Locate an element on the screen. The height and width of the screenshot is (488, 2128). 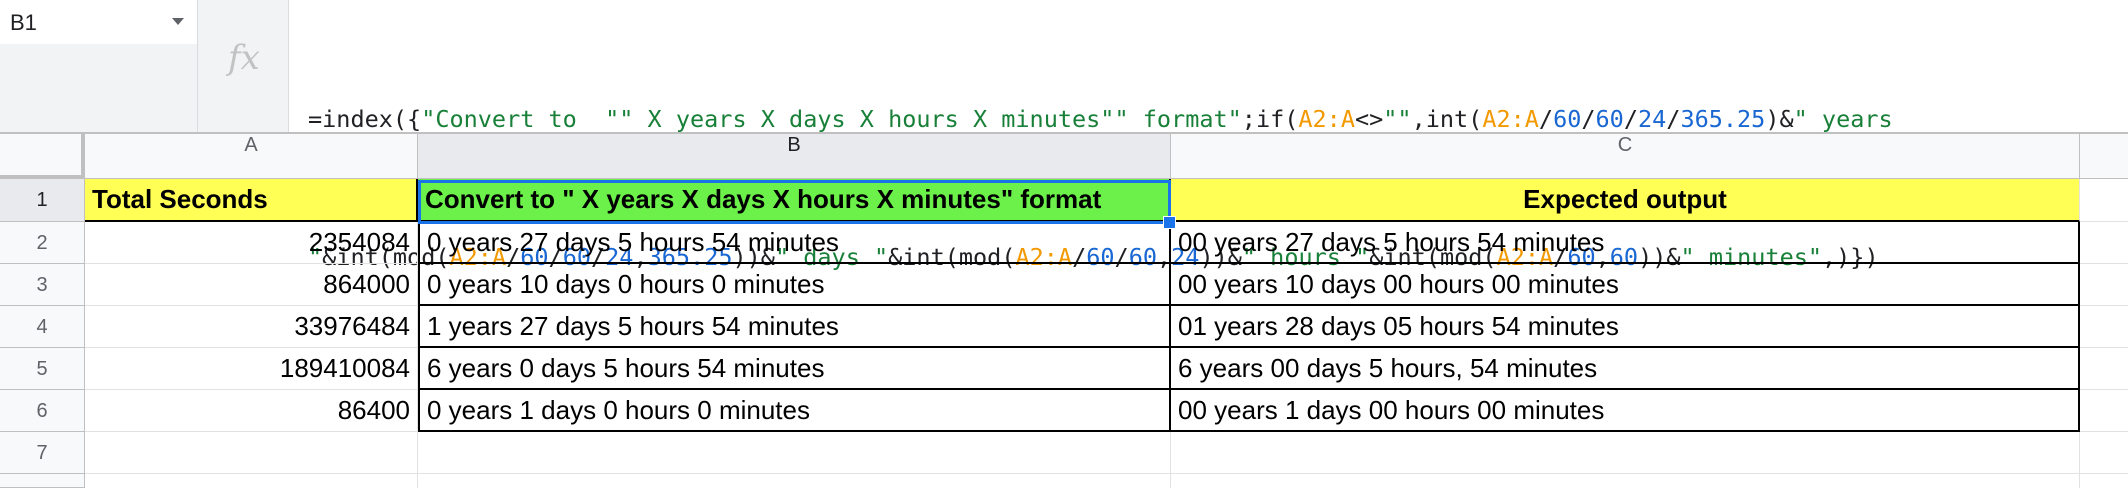
cell-a1: Total Seconds is located at coordinates (251, 200).